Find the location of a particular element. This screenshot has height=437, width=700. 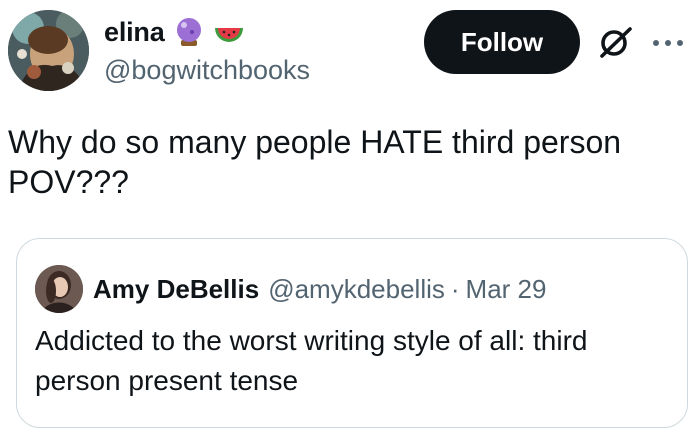

quote-author-handle: @amykdebellis is located at coordinates (356, 289).